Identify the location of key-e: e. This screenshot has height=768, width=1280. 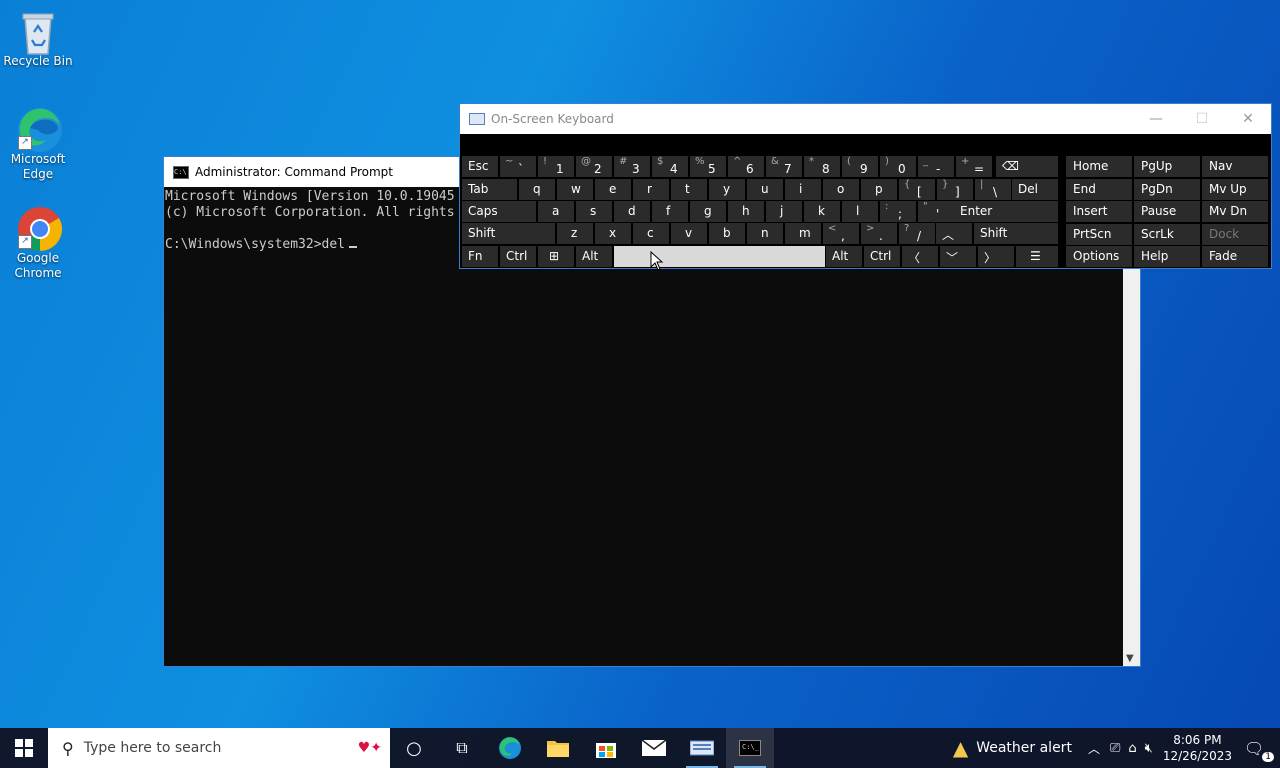
(613, 189).